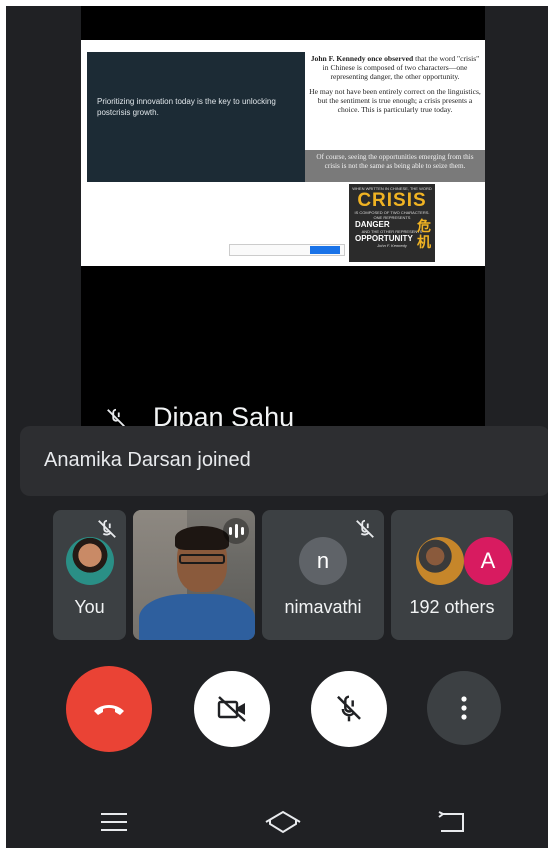 Image resolution: width=554 pixels, height=852 pixels. I want to click on participant-name: nimavathi, so click(323, 607).